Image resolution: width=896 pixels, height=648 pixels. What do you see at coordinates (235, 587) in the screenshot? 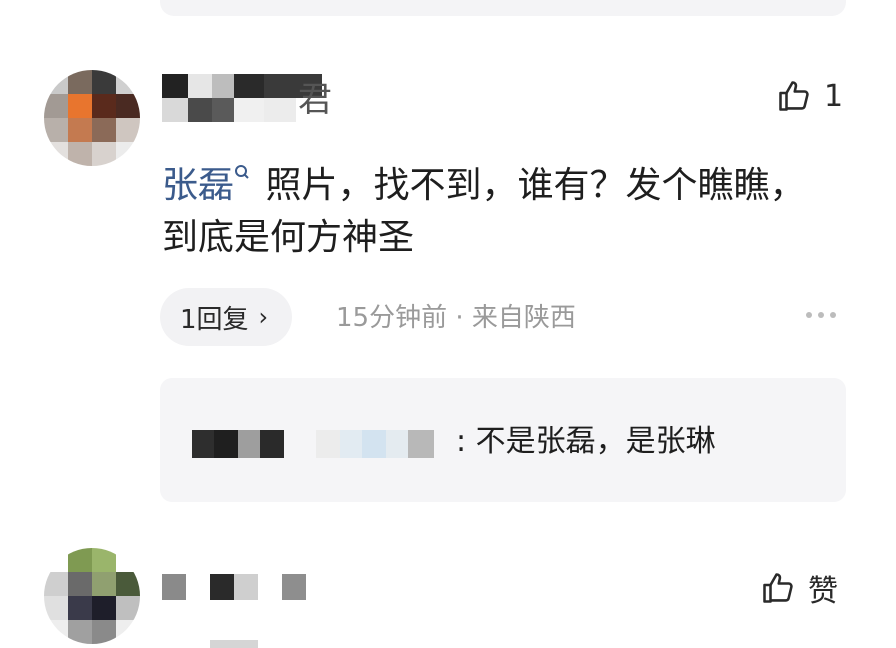
I see `username-obscured` at bounding box center [235, 587].